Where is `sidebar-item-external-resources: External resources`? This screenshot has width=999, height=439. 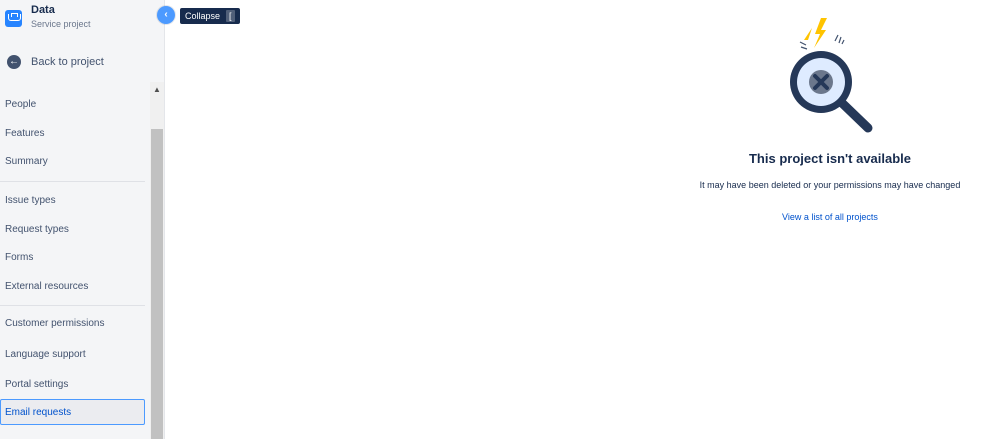
sidebar-item-external-resources: External resources is located at coordinates (72, 287).